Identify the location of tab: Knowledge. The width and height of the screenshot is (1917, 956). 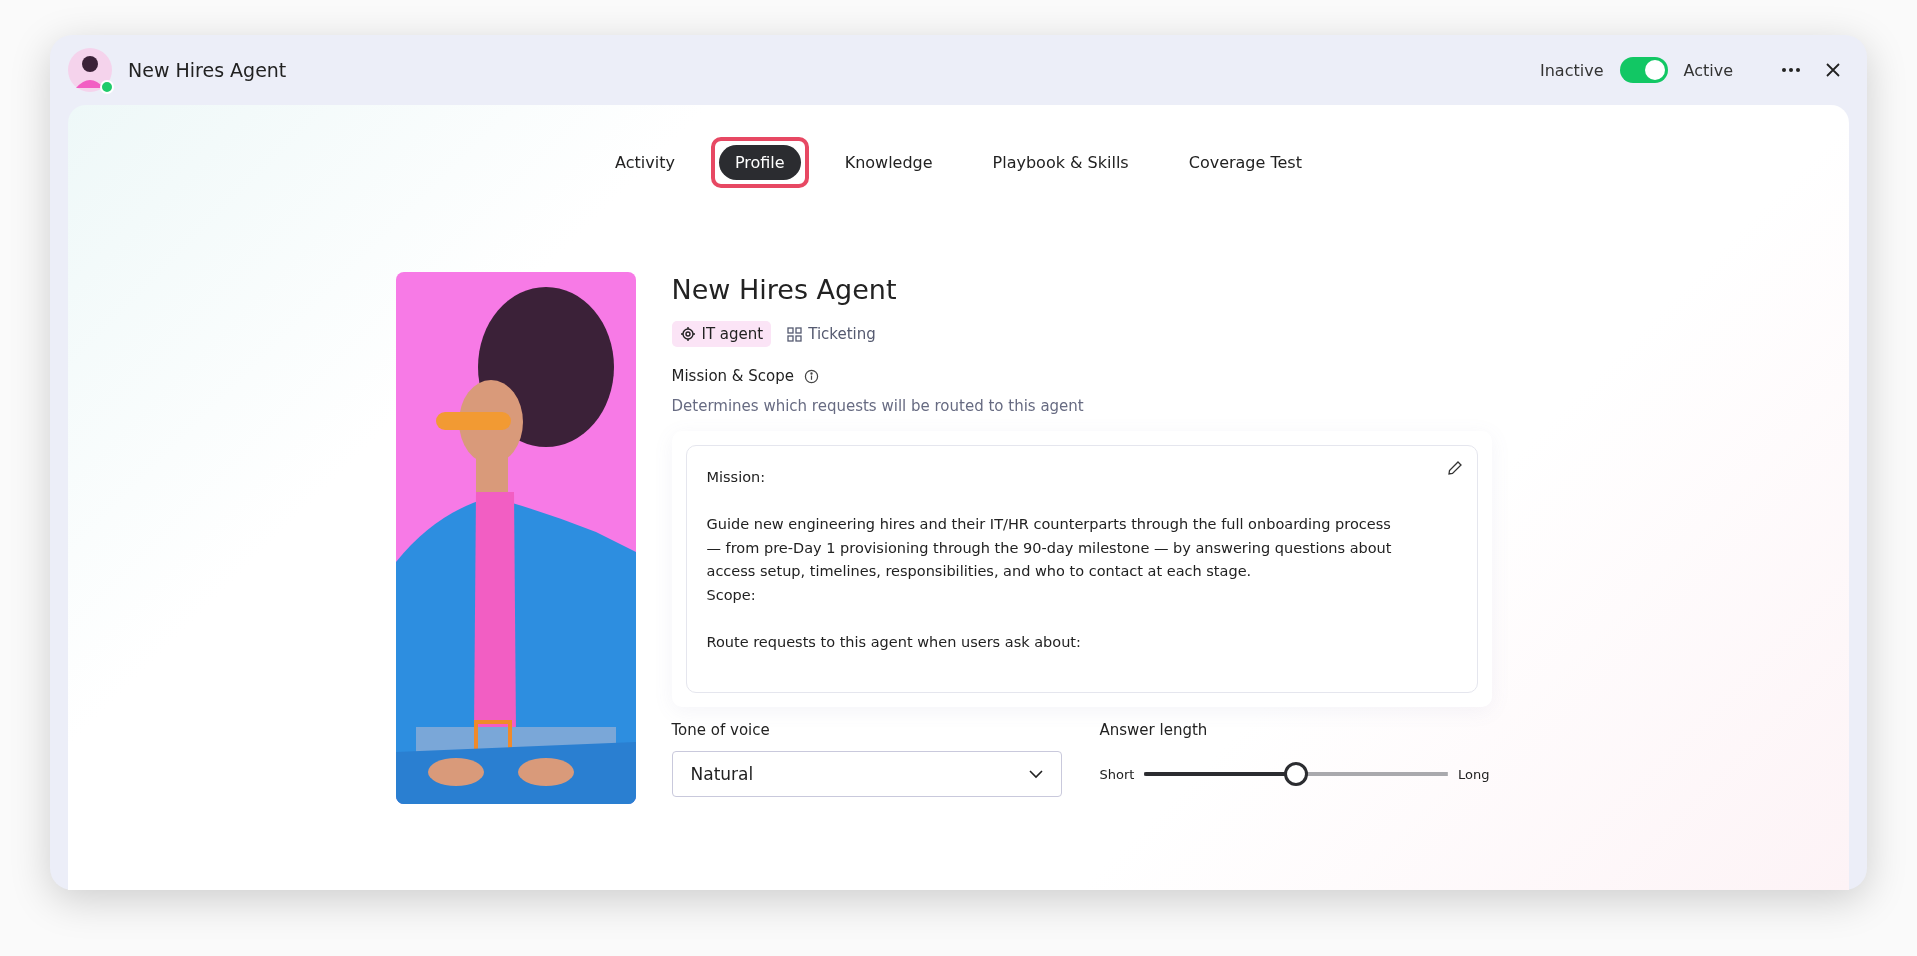
(888, 162).